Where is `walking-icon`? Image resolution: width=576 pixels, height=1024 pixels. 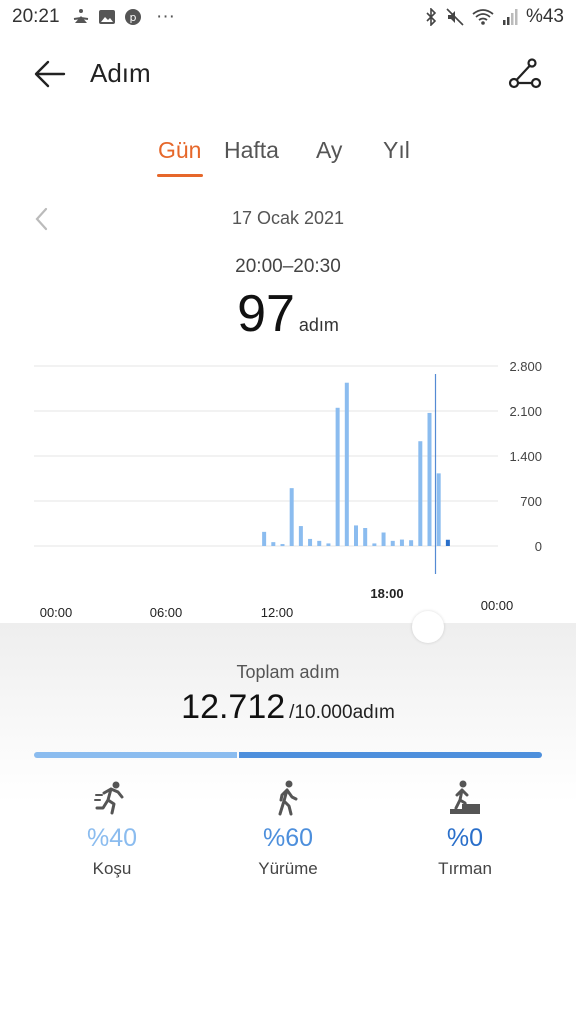
walking-icon is located at coordinates (288, 798).